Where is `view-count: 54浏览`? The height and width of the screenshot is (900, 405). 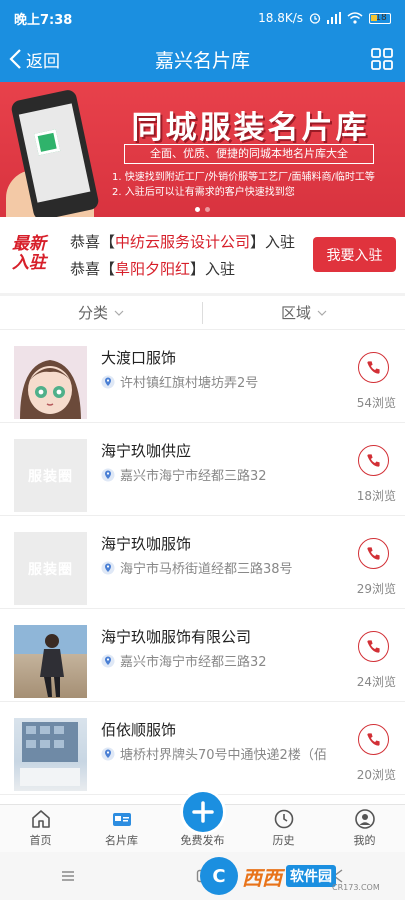 view-count: 54浏览 is located at coordinates (376, 403).